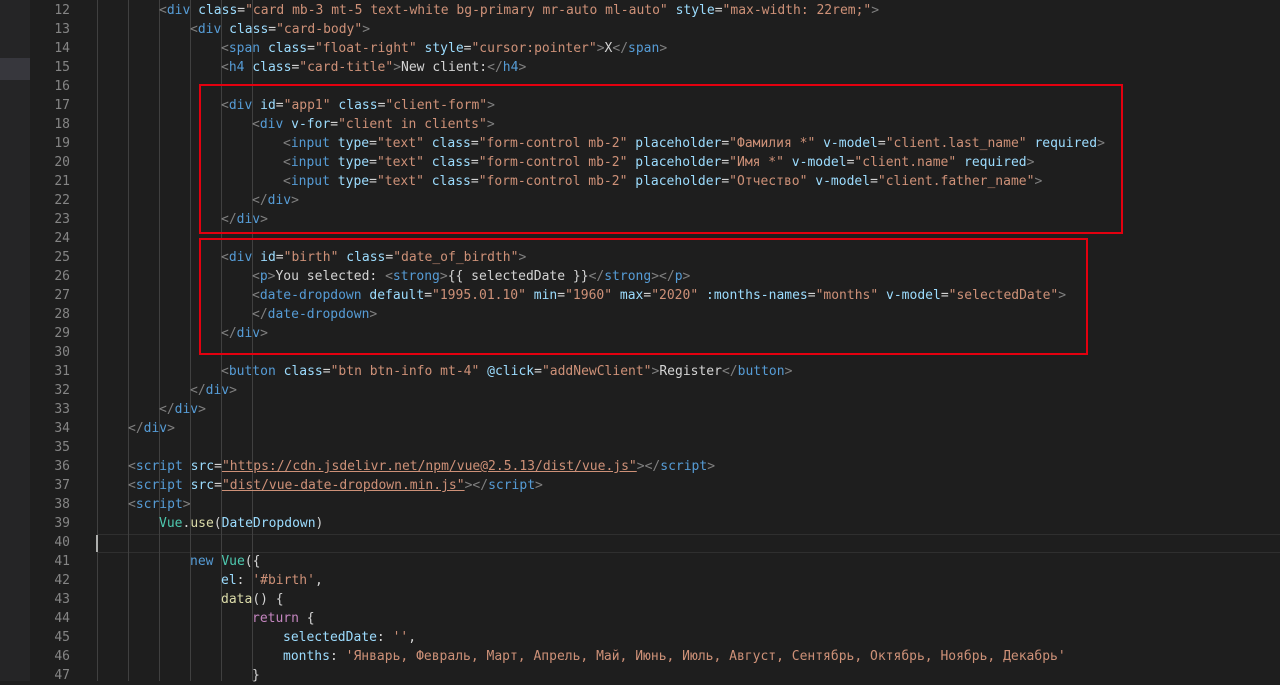 This screenshot has width=1280, height=685. I want to click on code-line: 41 new Vue({, so click(640, 561).